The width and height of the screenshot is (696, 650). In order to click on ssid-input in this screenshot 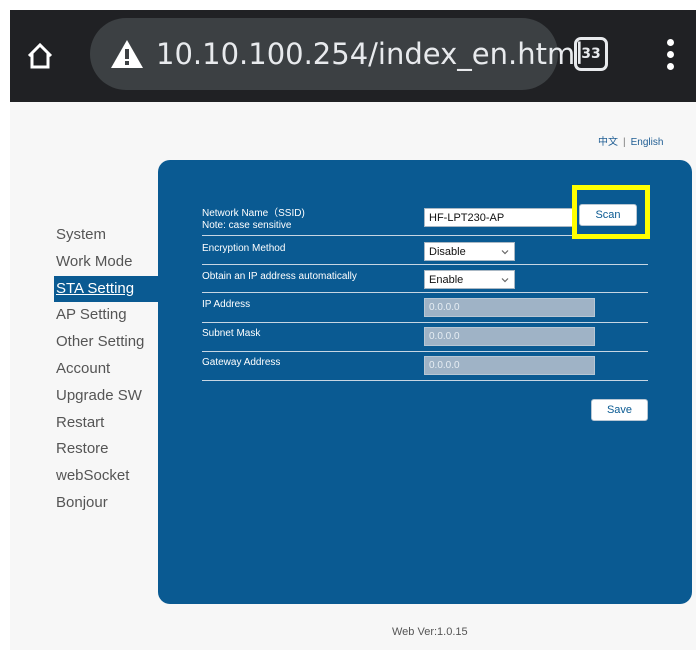, I will do `click(499, 217)`.